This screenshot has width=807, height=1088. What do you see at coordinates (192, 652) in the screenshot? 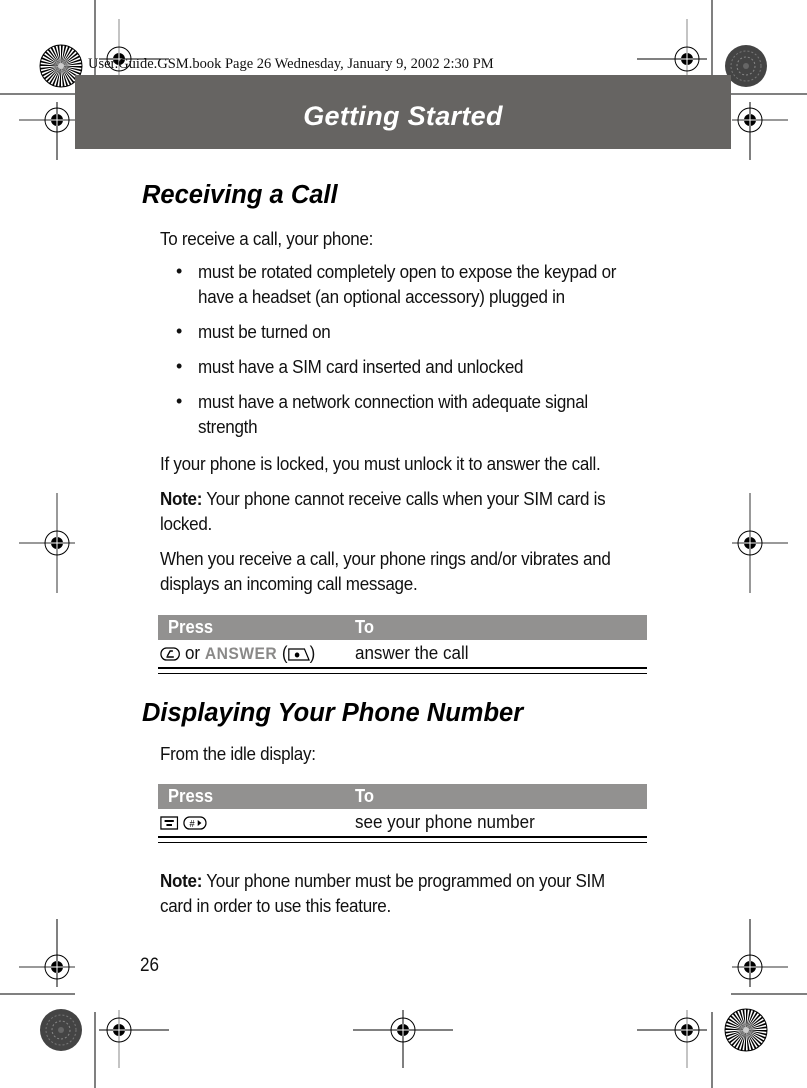
I see `or-text: or` at bounding box center [192, 652].